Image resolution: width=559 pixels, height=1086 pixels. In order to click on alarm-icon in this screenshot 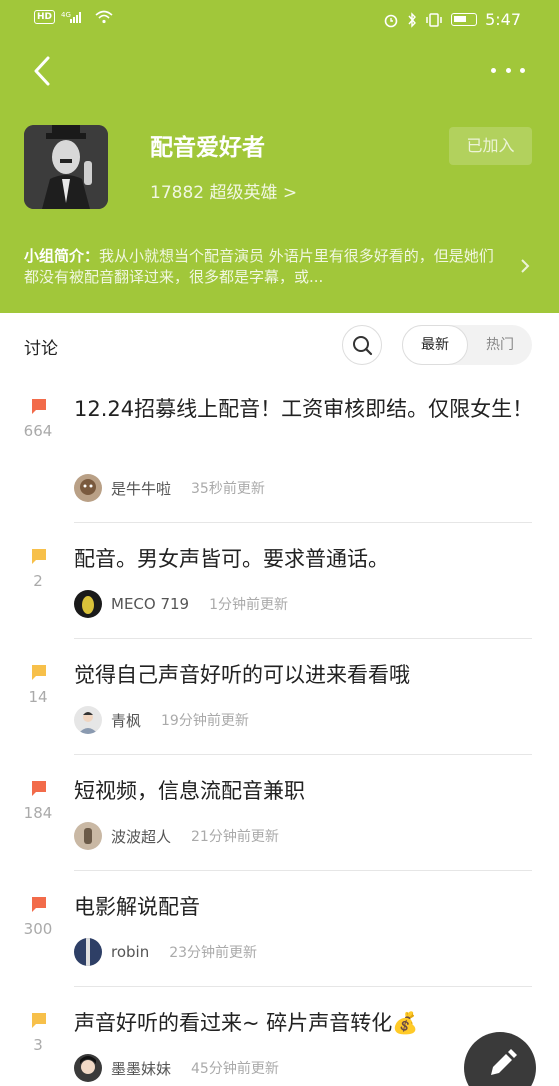, I will do `click(391, 20)`.